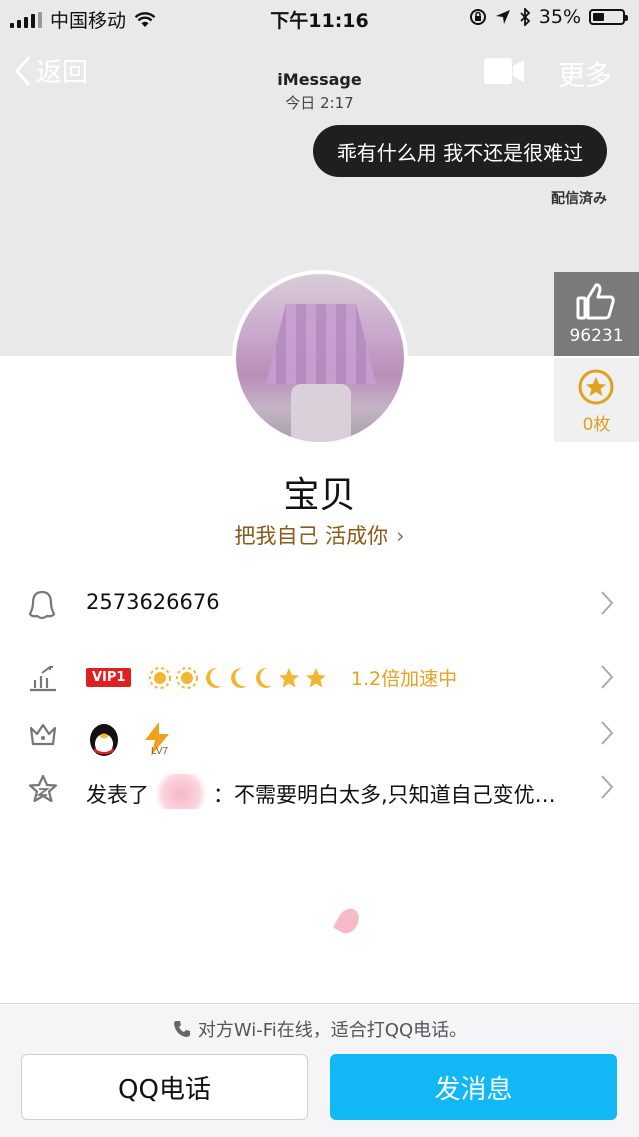 The width and height of the screenshot is (639, 1137). Describe the element at coordinates (596, 387) in the screenshot. I see `star-coin-icon` at that location.